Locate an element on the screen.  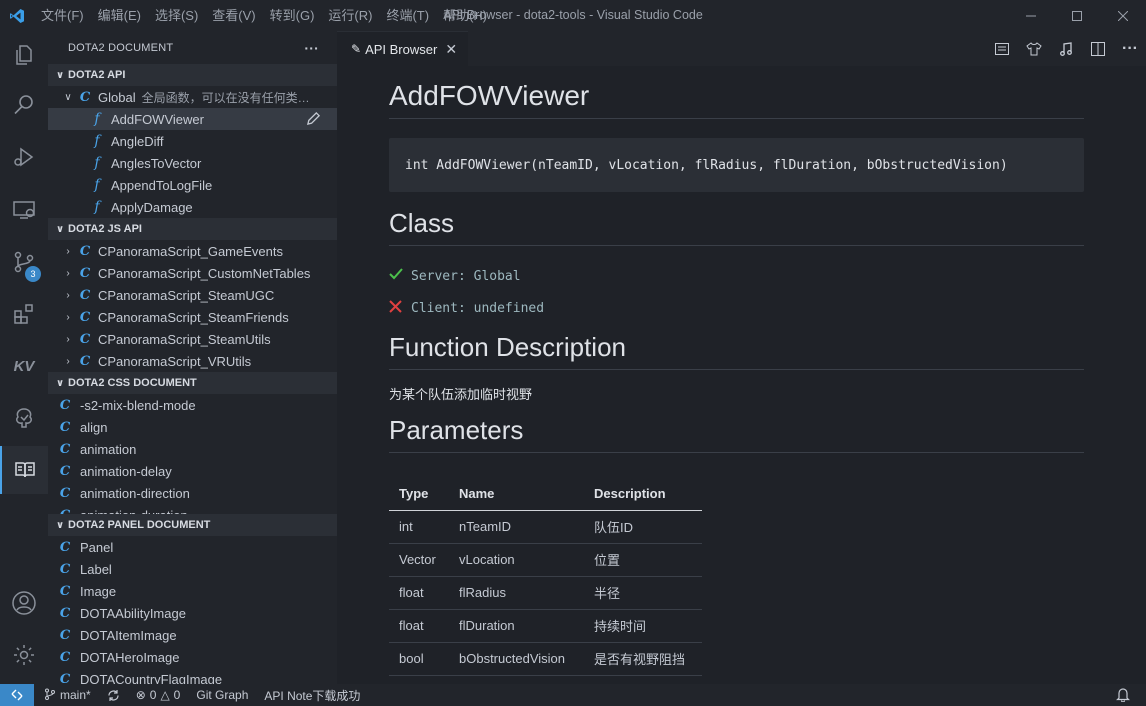
list-item: C DOTACountryFlagImage is located at coordinates (192, 676).